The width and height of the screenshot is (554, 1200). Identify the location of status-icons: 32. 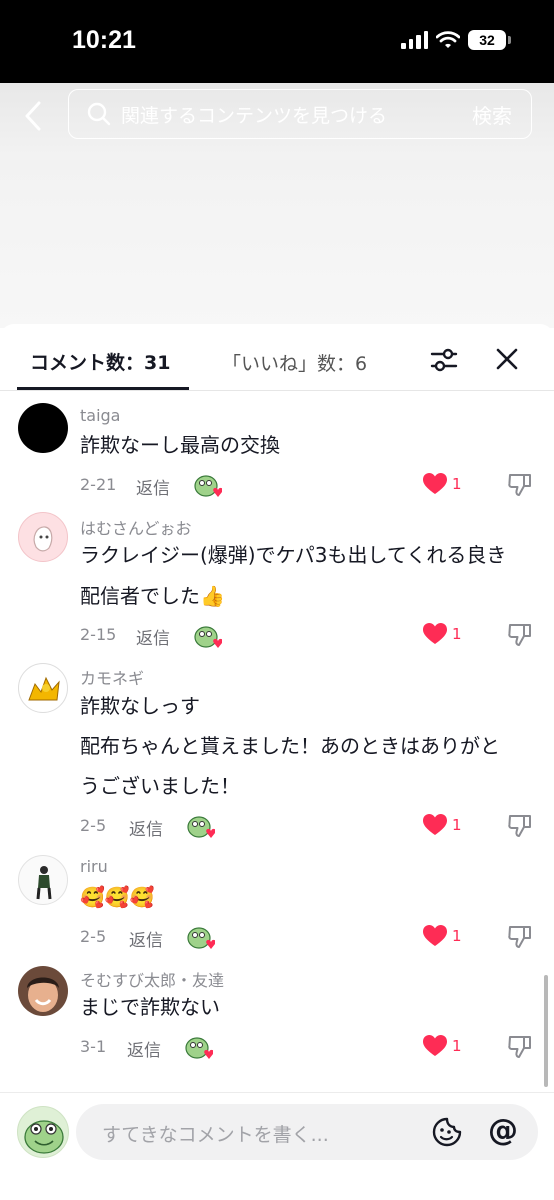
(456, 40).